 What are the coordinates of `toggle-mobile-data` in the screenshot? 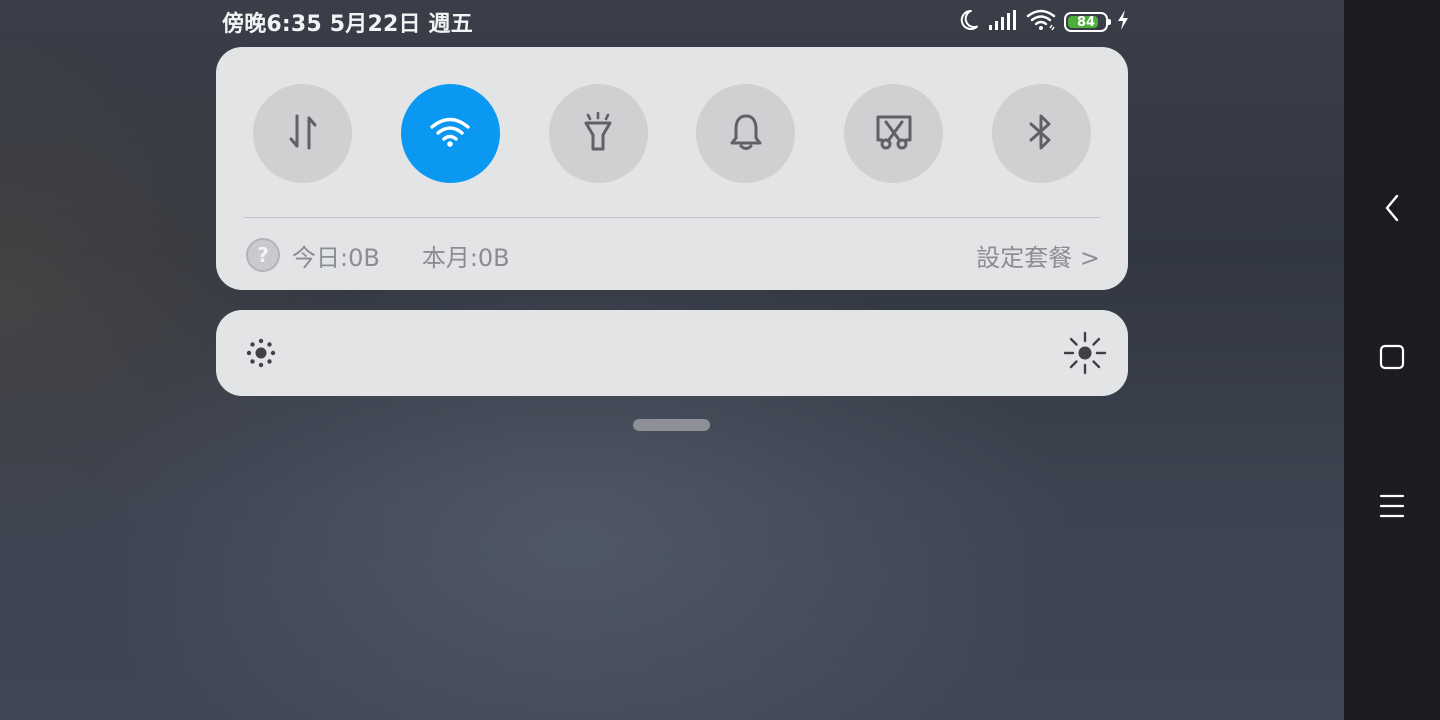 It's located at (302, 133).